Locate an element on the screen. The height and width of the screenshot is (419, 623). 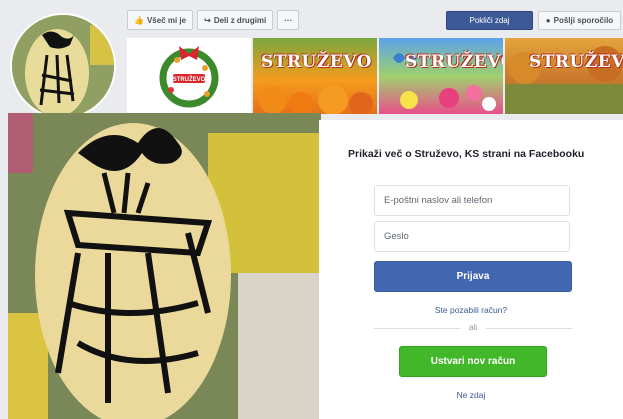
photo-thumbnails: STRUŽEVO STRUŽEVO STRUŽEVO STRUŽEVO is located at coordinates (375, 76).